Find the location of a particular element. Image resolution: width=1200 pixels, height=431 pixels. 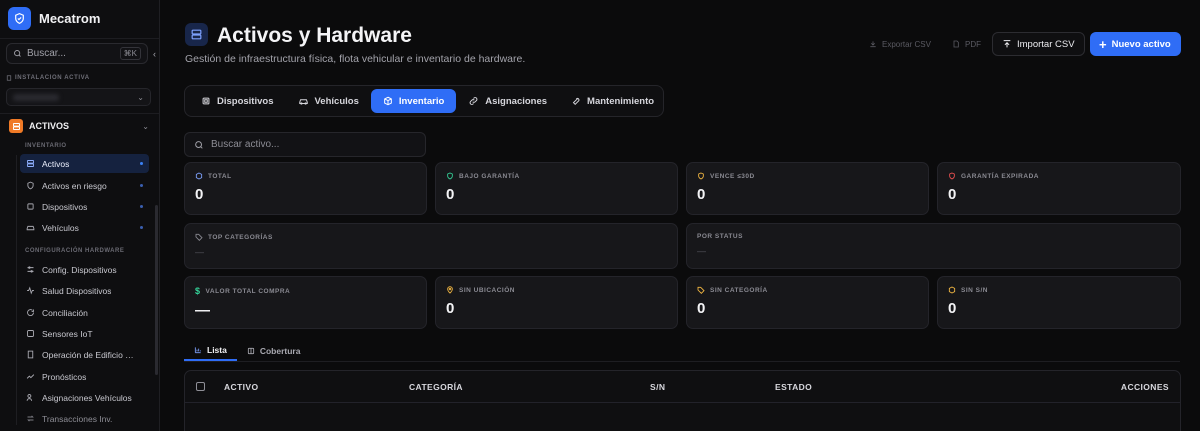

stat-card-purchase-value: $ VALOR TOTAL COMPRA — is located at coordinates (305, 302).